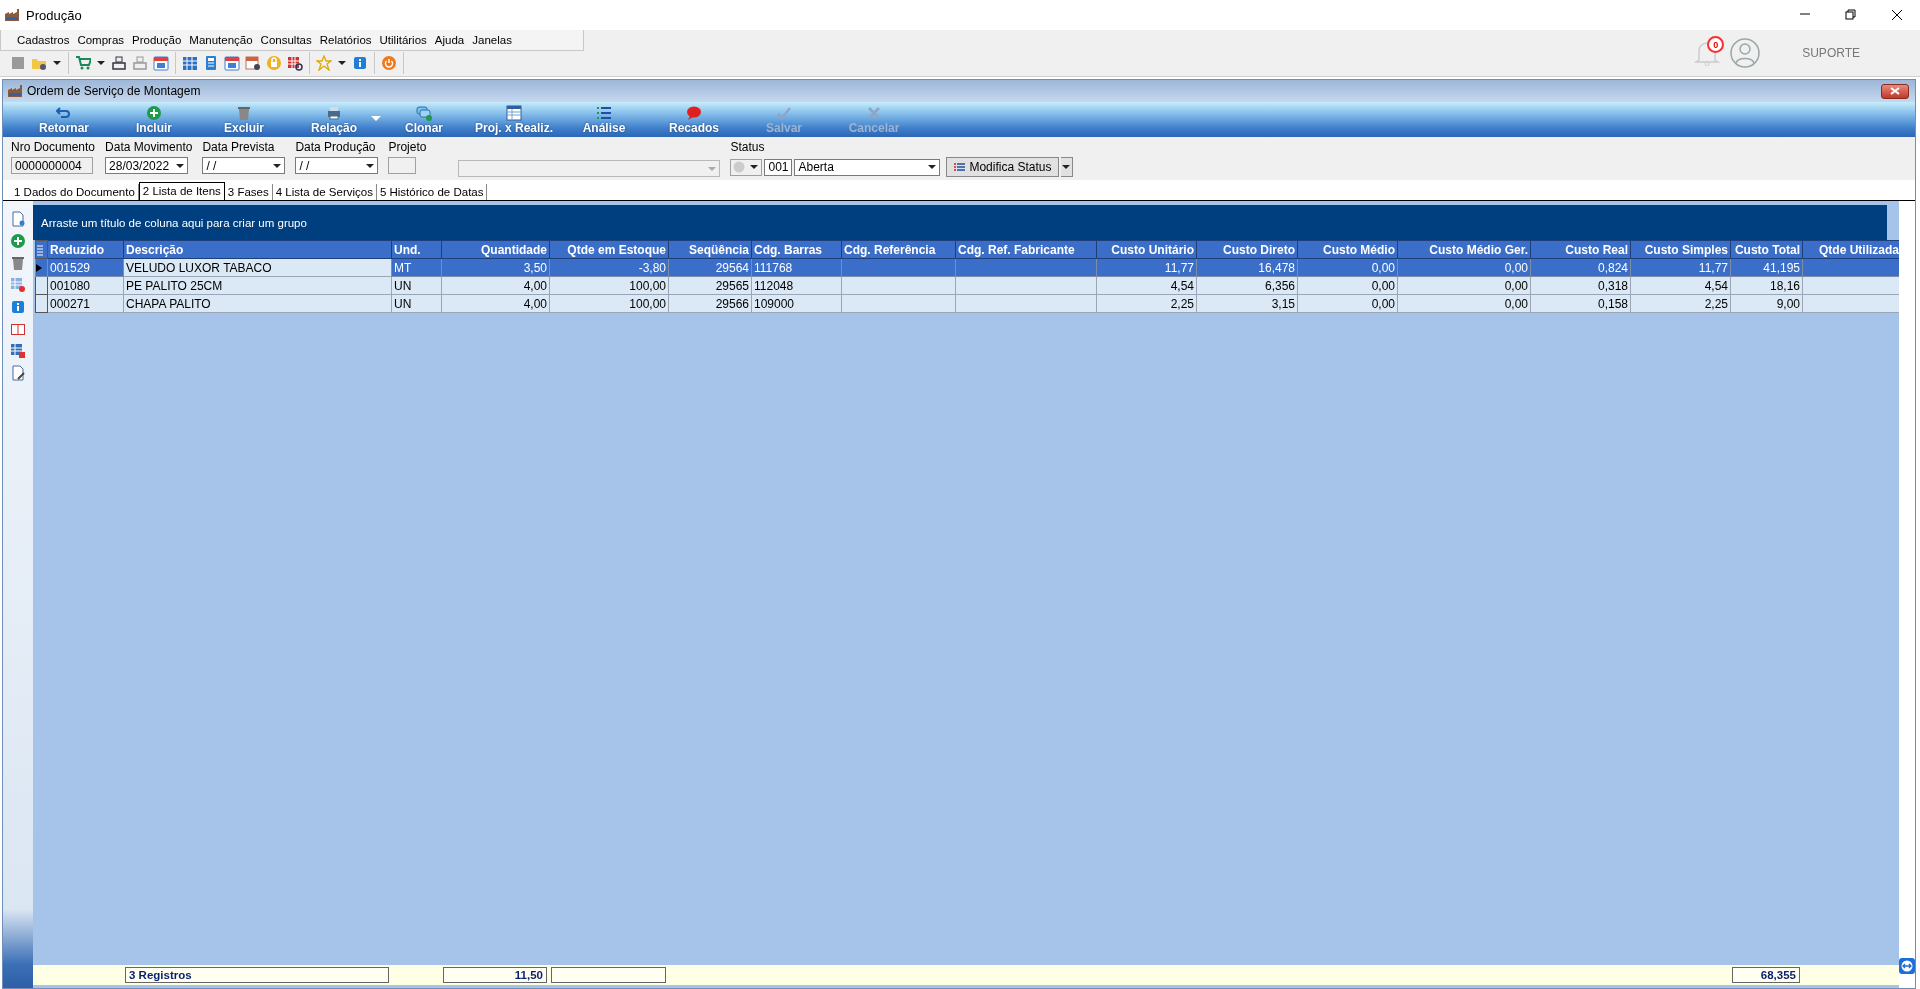 The image size is (1920, 989). I want to click on column-header: Qtde em Estoque, so click(609, 249).